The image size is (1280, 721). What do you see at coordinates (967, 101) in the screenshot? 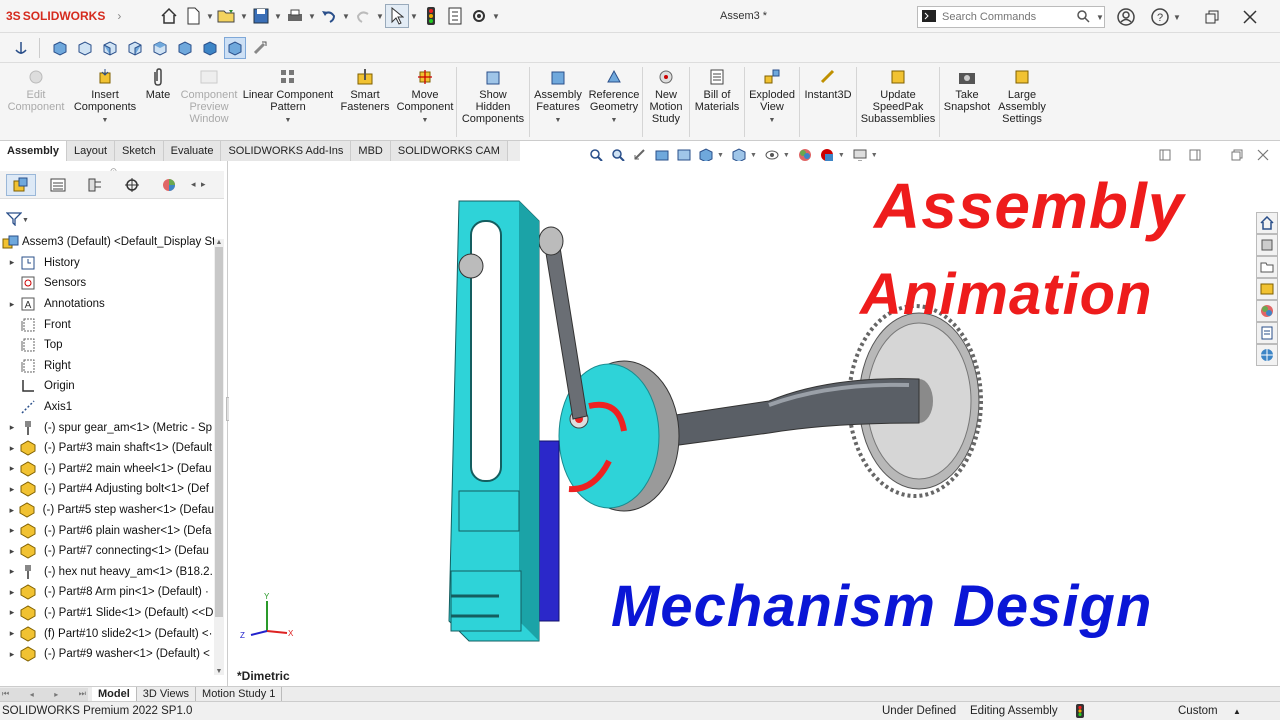
I see `take-snapshot-button: Take Snapshot` at bounding box center [967, 101].